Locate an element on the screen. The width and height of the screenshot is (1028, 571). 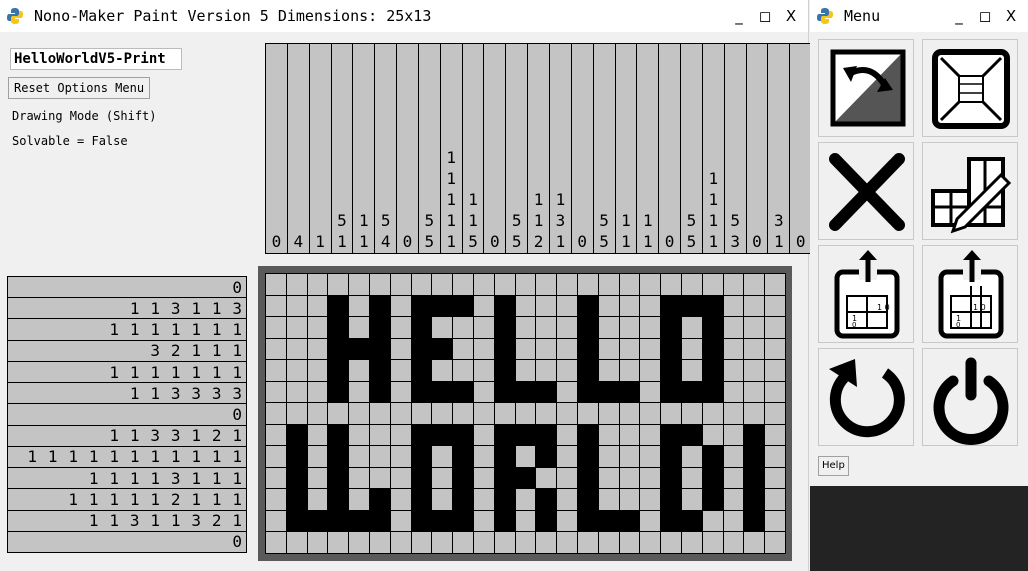
reset-options-button: Reset Options Menu is located at coordinates (79, 88).